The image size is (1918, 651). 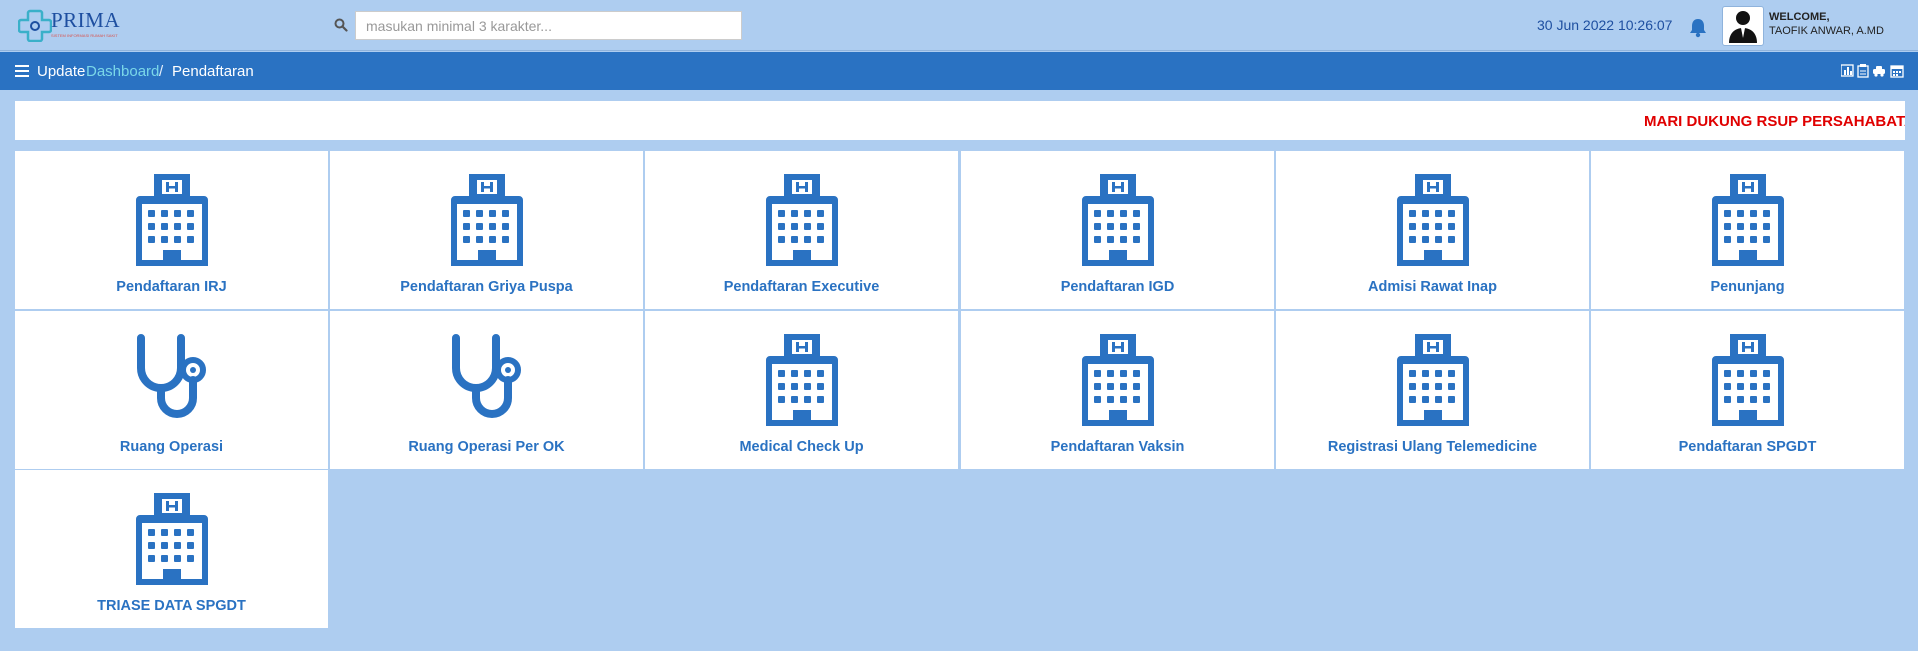 What do you see at coordinates (486, 287) in the screenshot?
I see `menu-tile-label: Pendaftaran Griya Puspa` at bounding box center [486, 287].